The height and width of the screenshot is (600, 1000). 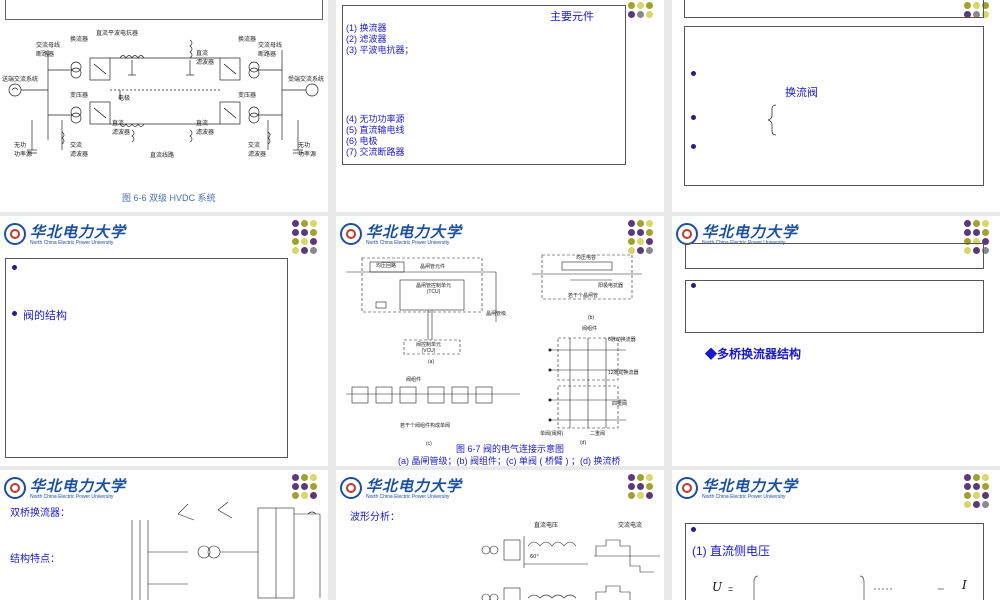 What do you see at coordinates (45, 316) in the screenshot?
I see `slide4-valve-structure: 阀的结构` at bounding box center [45, 316].